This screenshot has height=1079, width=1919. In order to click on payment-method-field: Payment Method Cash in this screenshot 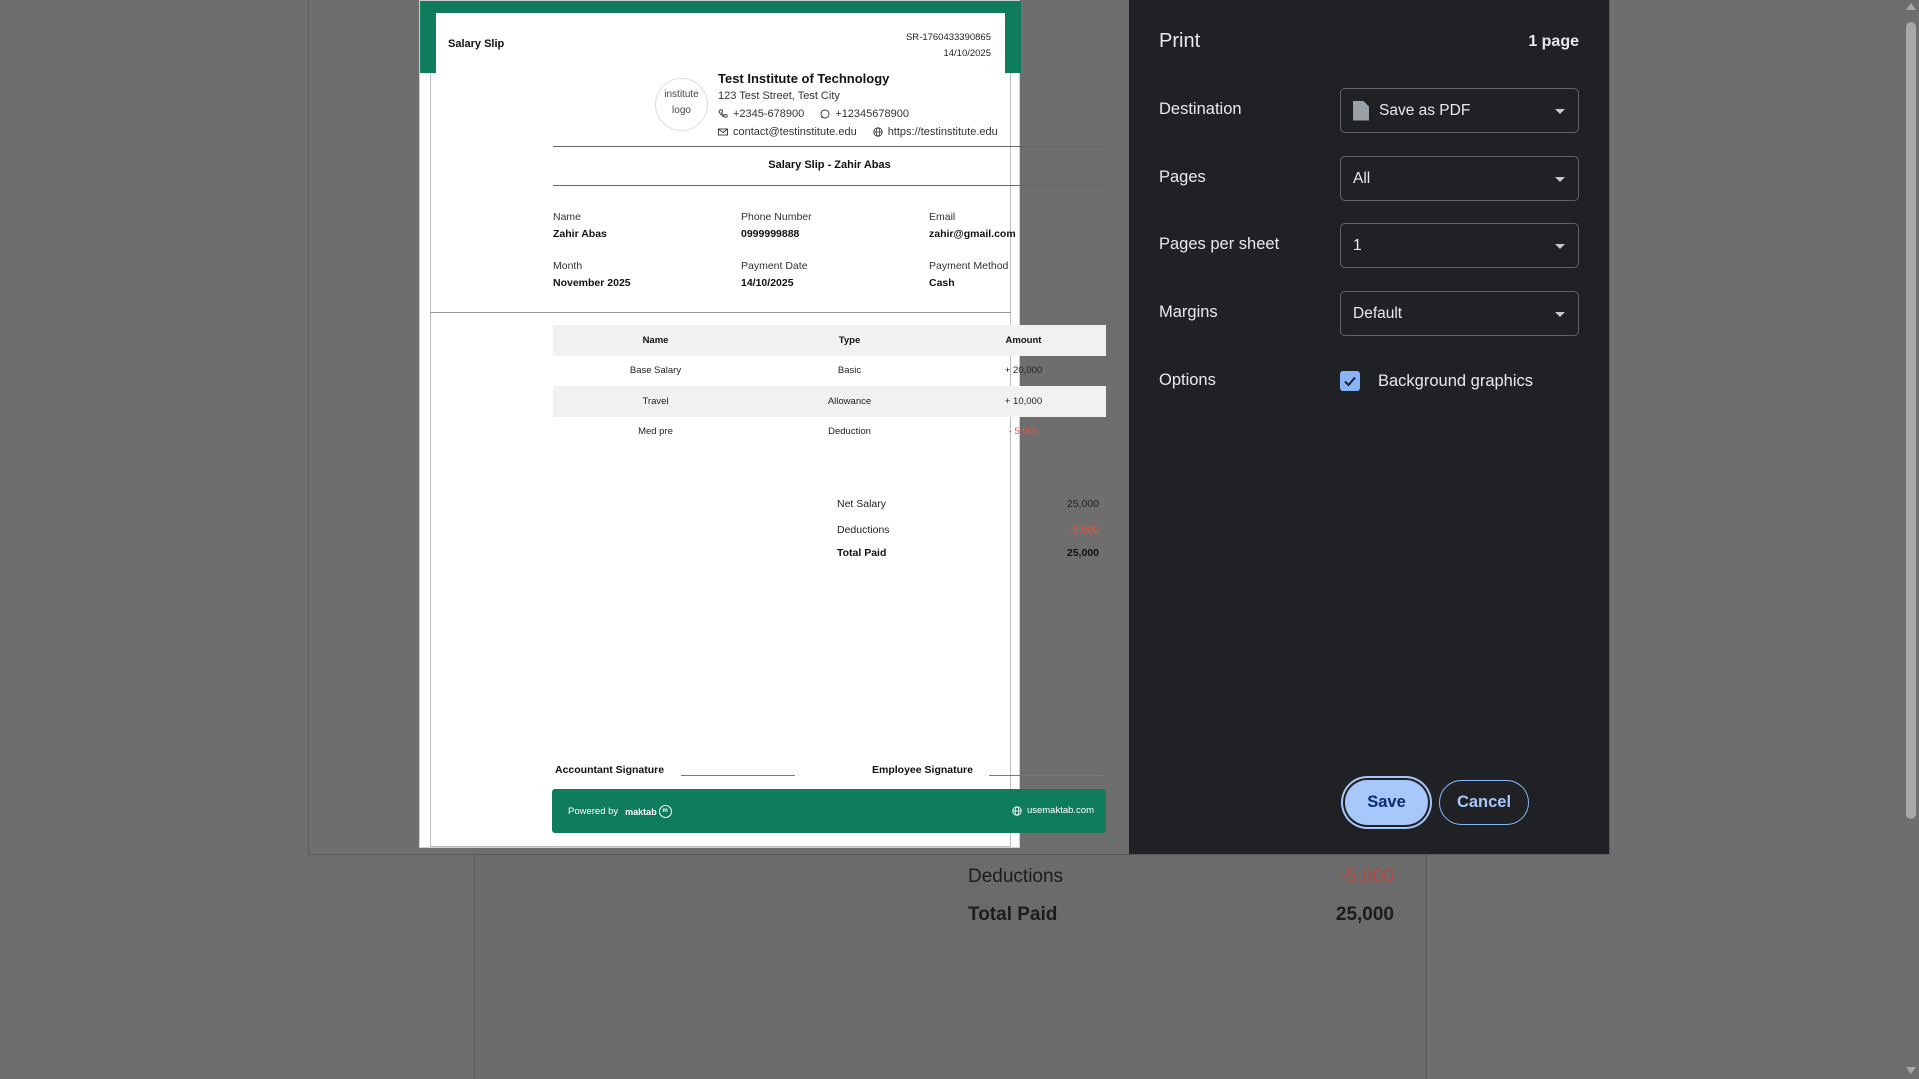, I will do `click(968, 274)`.